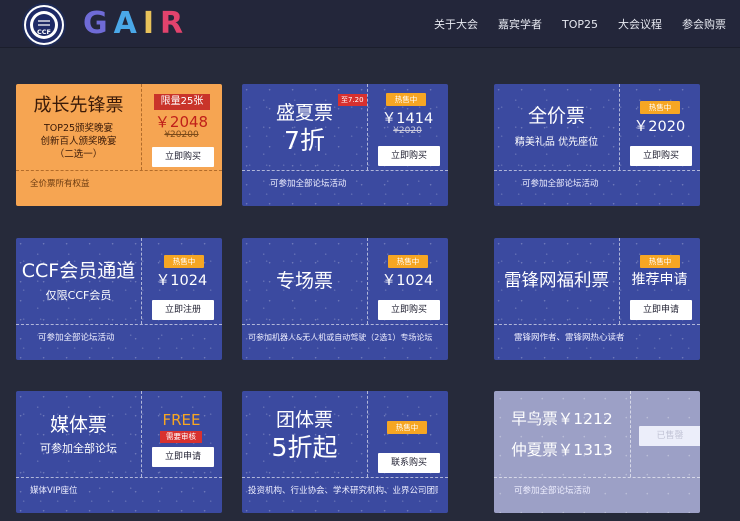  What do you see at coordinates (60, 184) in the screenshot?
I see `card-footer: 全价票所有权益` at bounding box center [60, 184].